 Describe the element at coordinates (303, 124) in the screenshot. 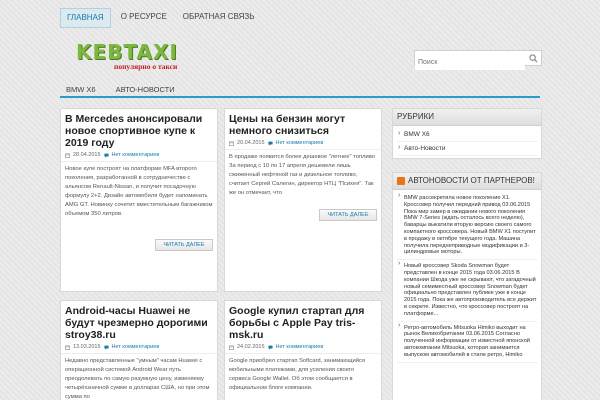

I see `post-title: Цены на бензин могут немного снизиться` at that location.